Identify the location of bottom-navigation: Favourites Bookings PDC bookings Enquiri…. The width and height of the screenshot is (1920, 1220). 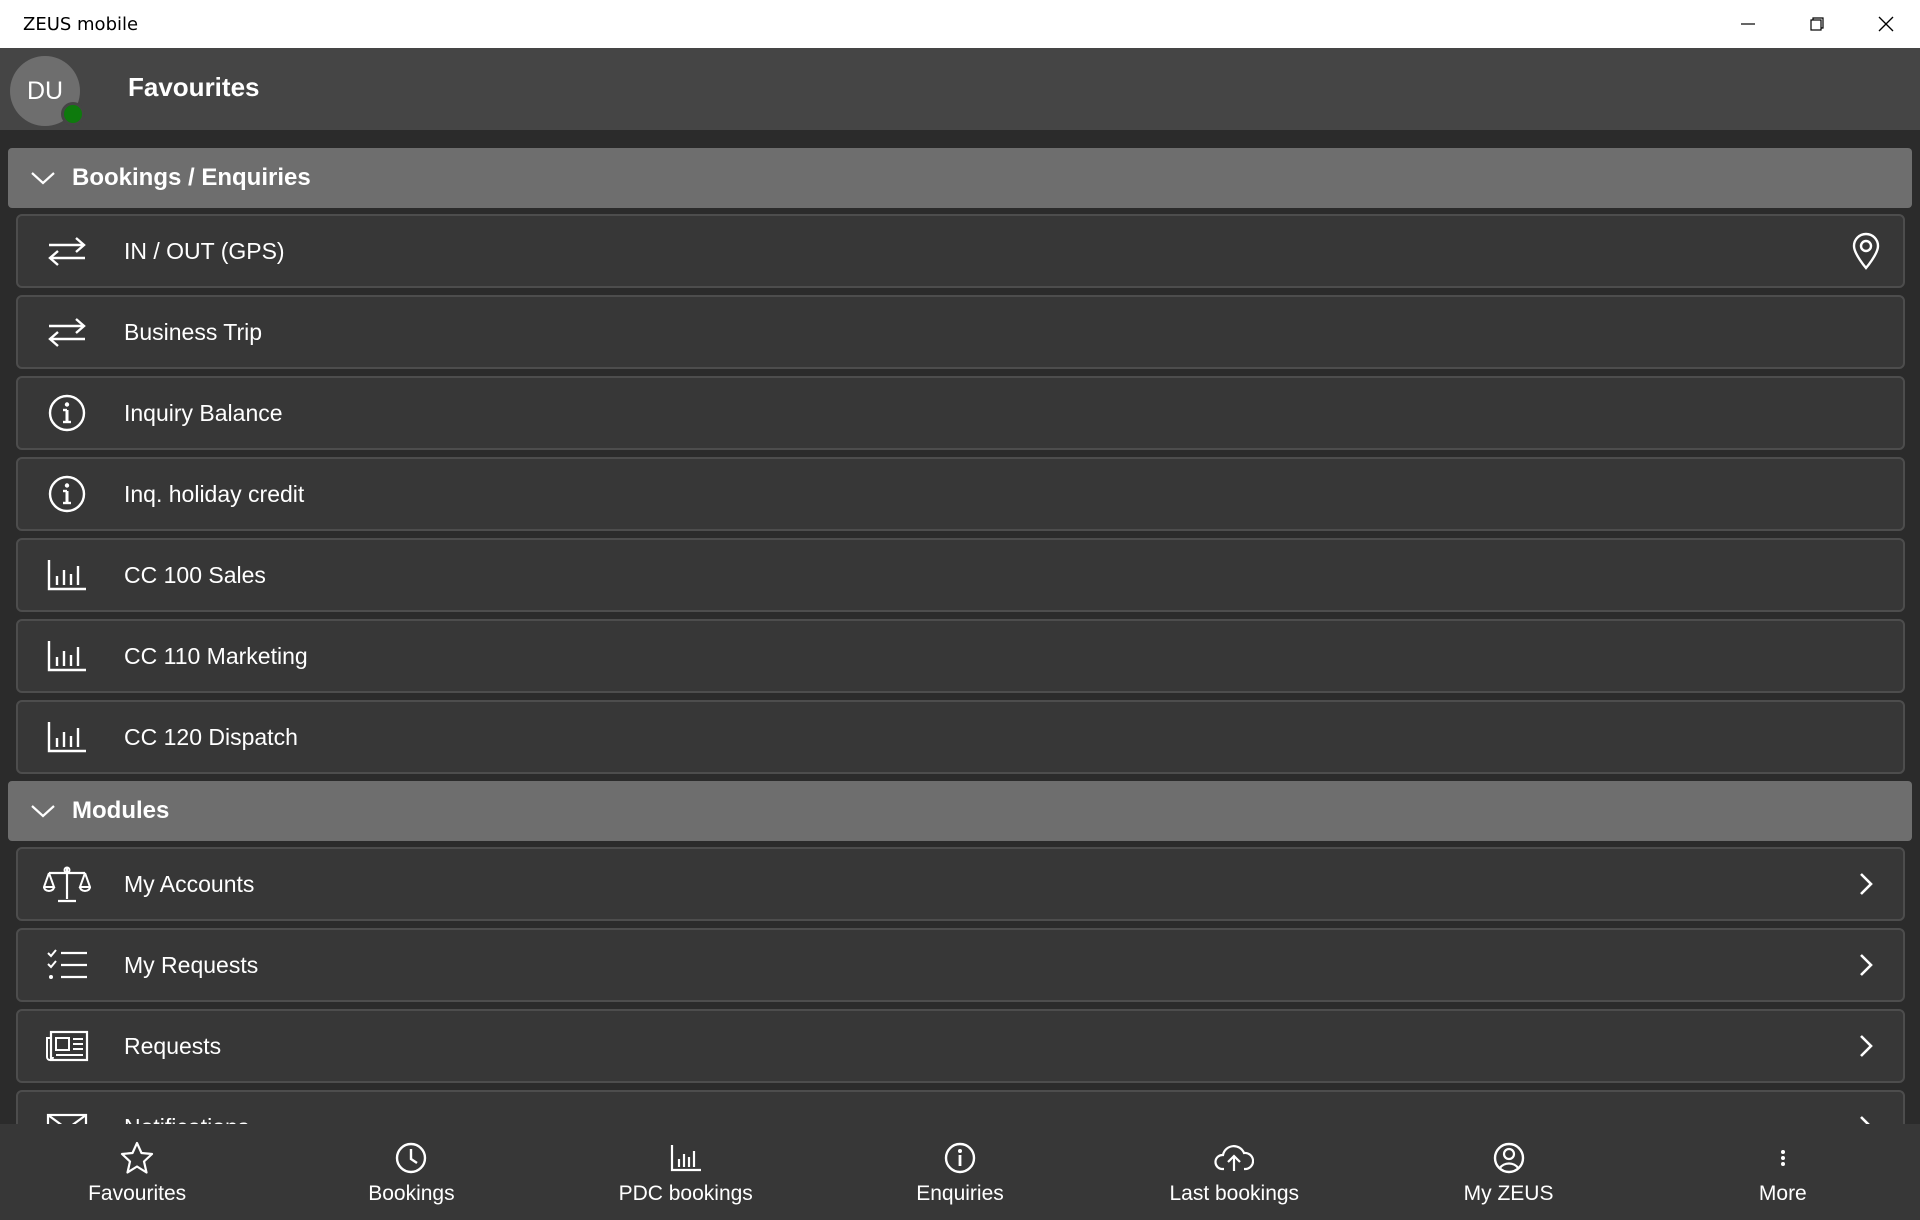
(960, 1172).